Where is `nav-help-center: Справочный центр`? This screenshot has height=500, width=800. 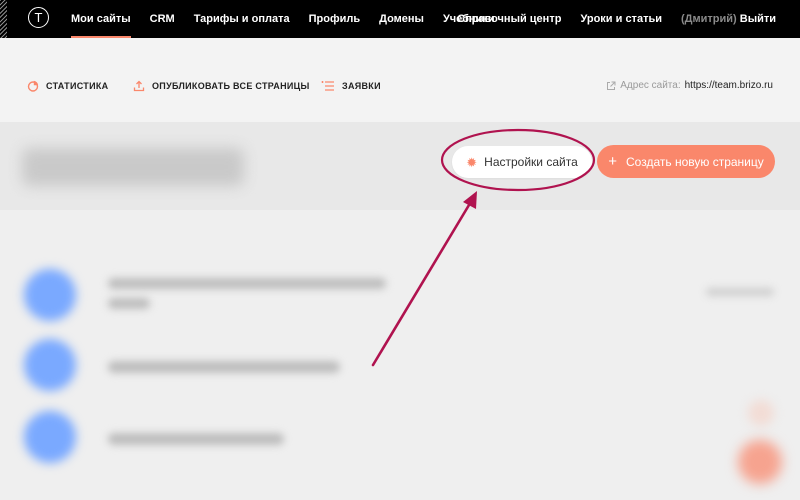
nav-help-center: Справочный центр is located at coordinates (509, 19).